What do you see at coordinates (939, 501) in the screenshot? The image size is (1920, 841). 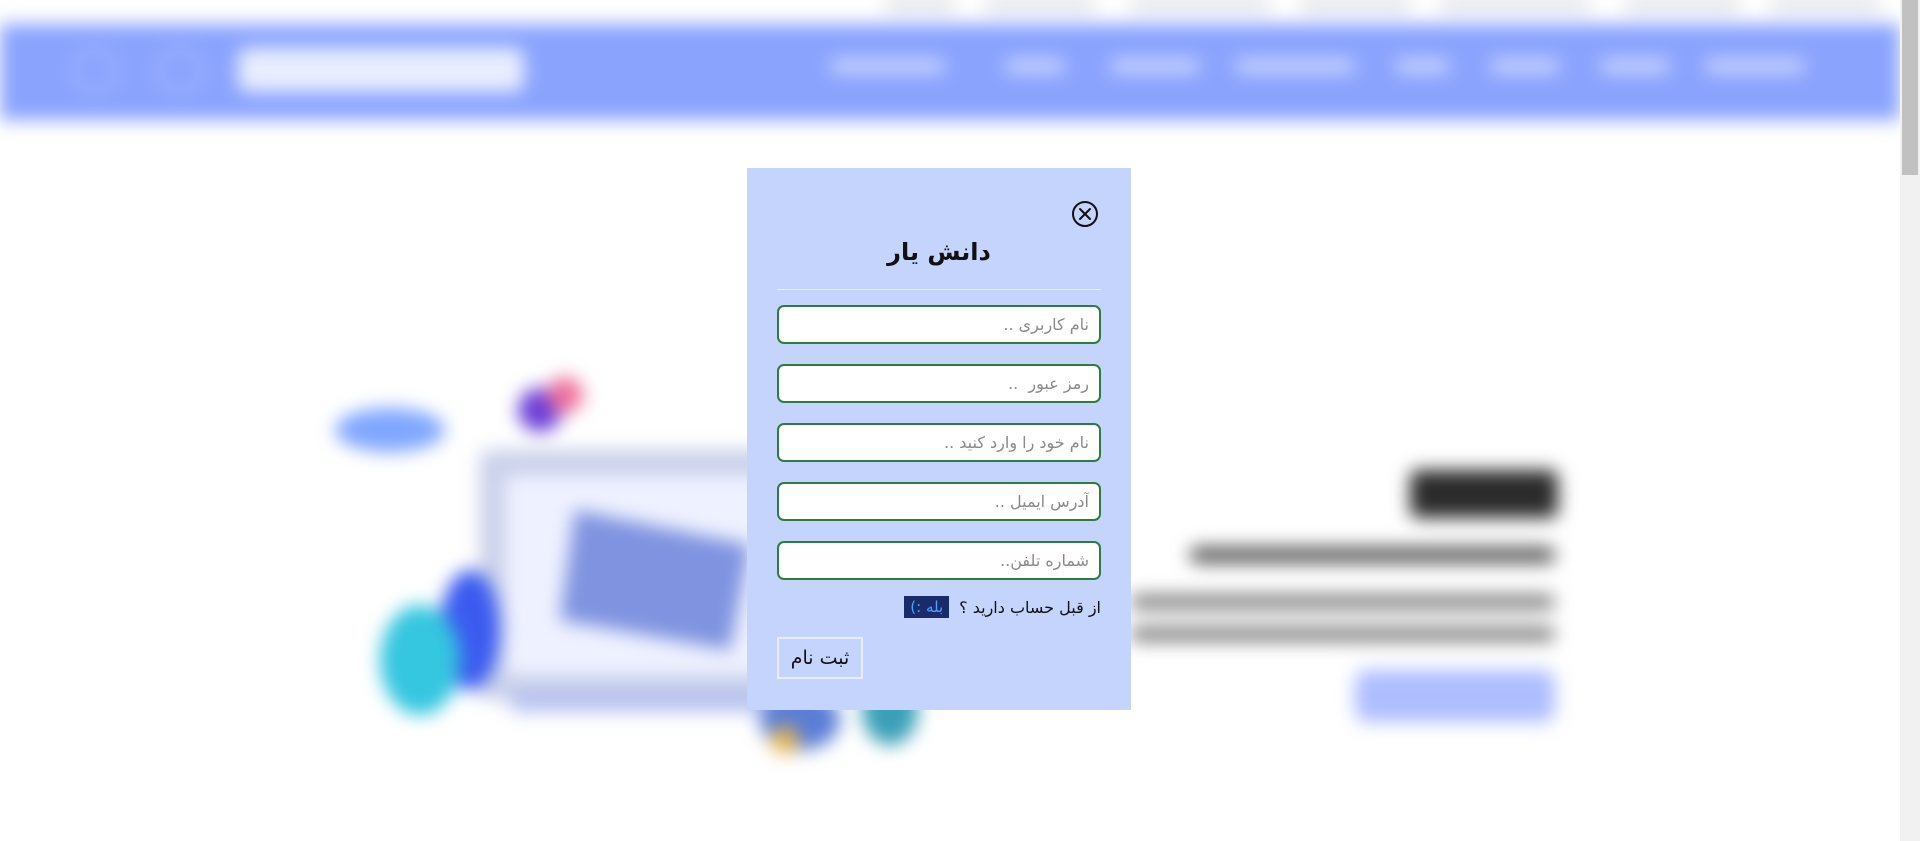 I see `email-input` at bounding box center [939, 501].